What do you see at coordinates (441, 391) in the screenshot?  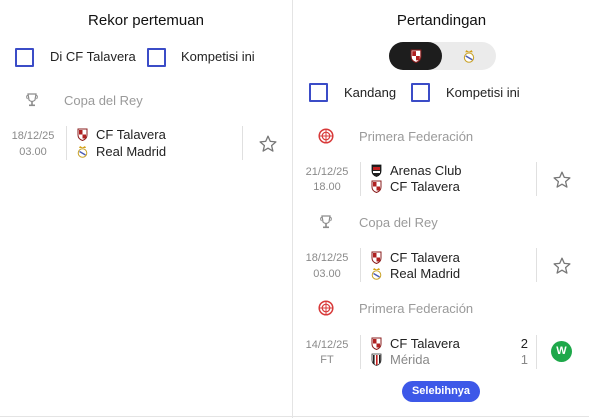 I see `show-more-button: Selebihnya` at bounding box center [441, 391].